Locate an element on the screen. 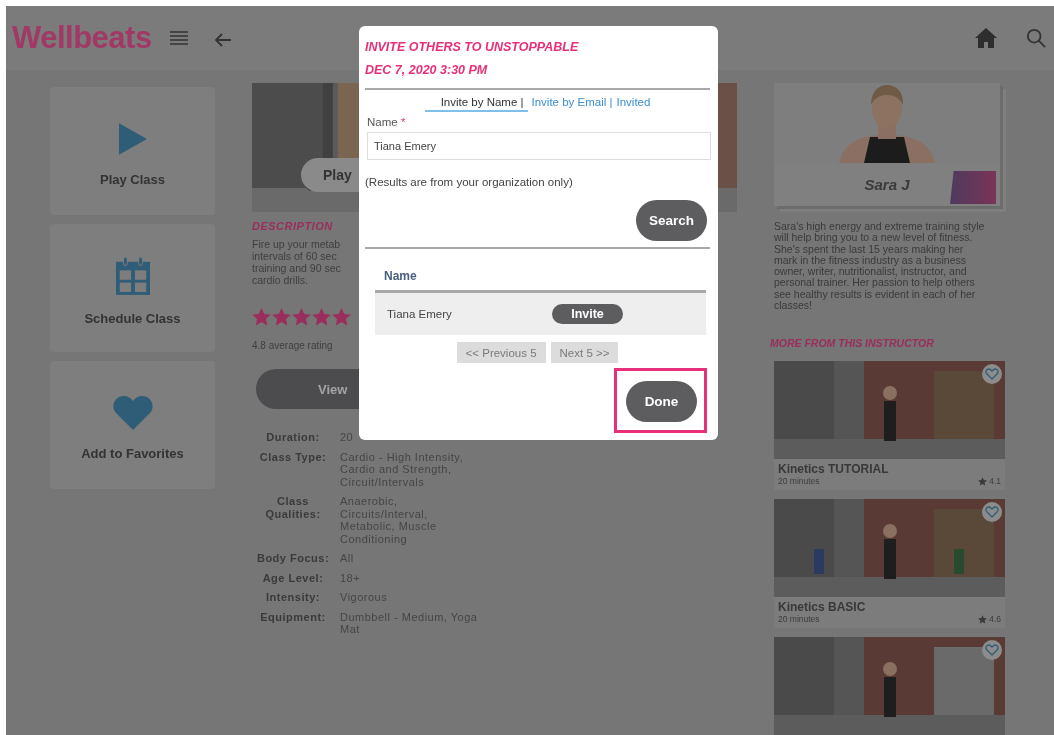  action-card: Play Class is located at coordinates (132, 151).